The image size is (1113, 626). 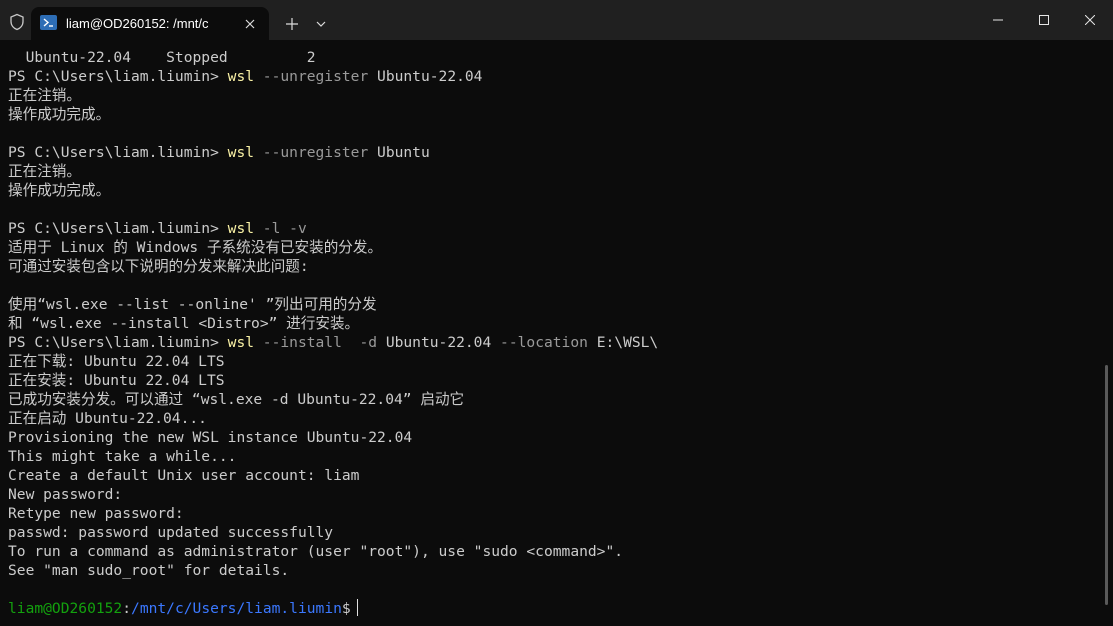 What do you see at coordinates (623, 342) in the screenshot?
I see `command-value: E:\WSL\` at bounding box center [623, 342].